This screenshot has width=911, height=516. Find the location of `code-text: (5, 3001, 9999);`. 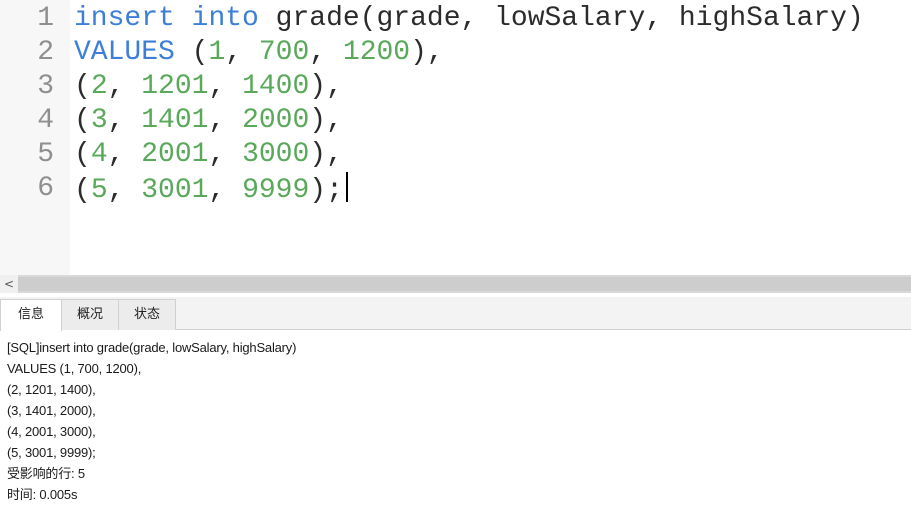

code-text: (5, 3001, 9999); is located at coordinates (211, 190).